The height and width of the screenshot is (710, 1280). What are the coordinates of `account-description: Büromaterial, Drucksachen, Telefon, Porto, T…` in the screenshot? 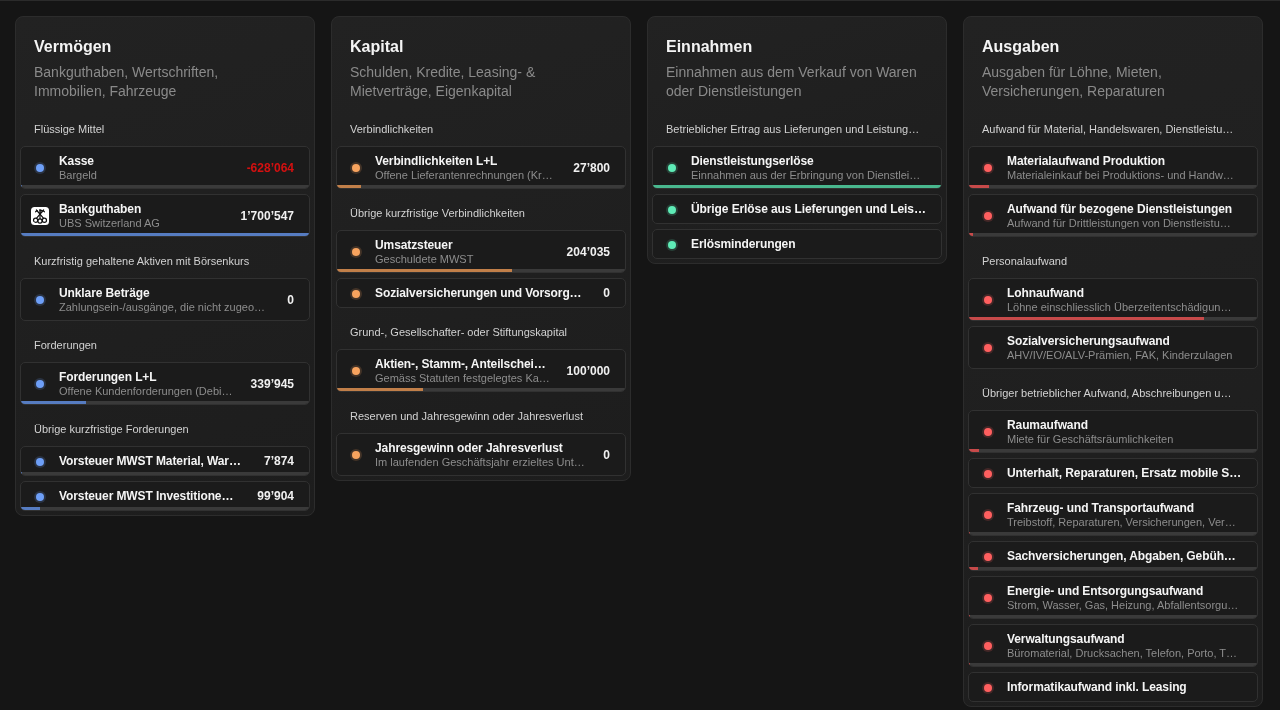 It's located at (1122, 653).